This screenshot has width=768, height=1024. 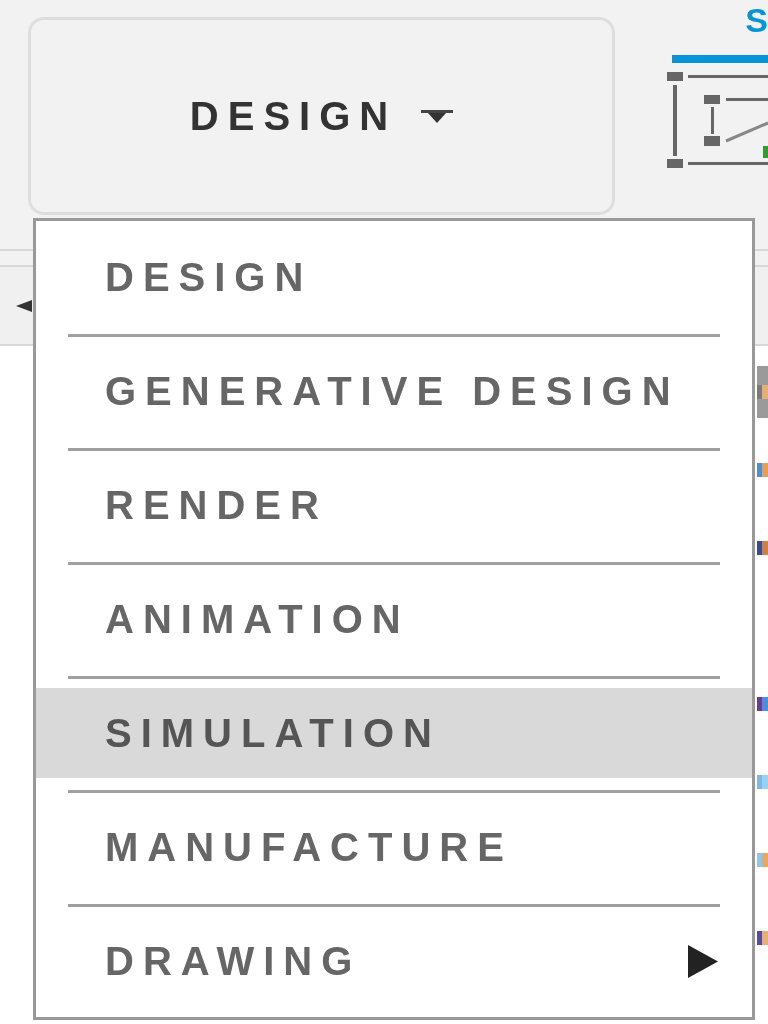 I want to click on sketch-icon, so click(x=717, y=120).